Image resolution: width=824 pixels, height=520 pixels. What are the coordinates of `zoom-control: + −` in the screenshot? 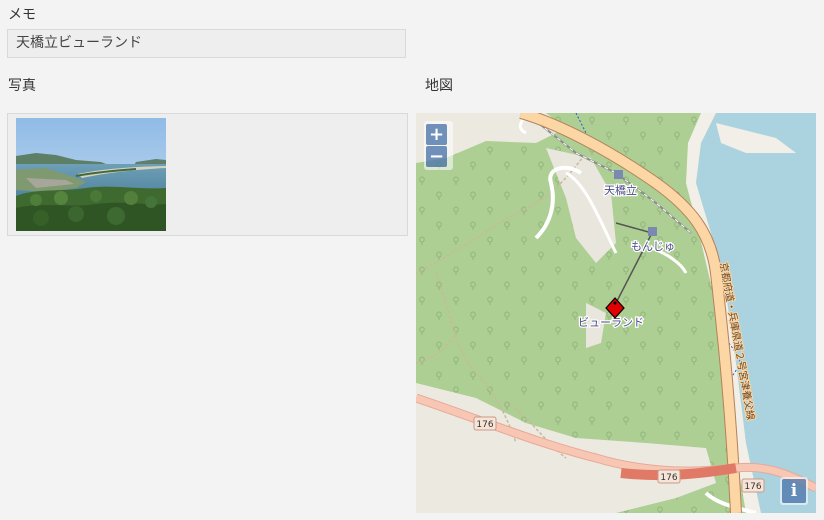 It's located at (438, 145).